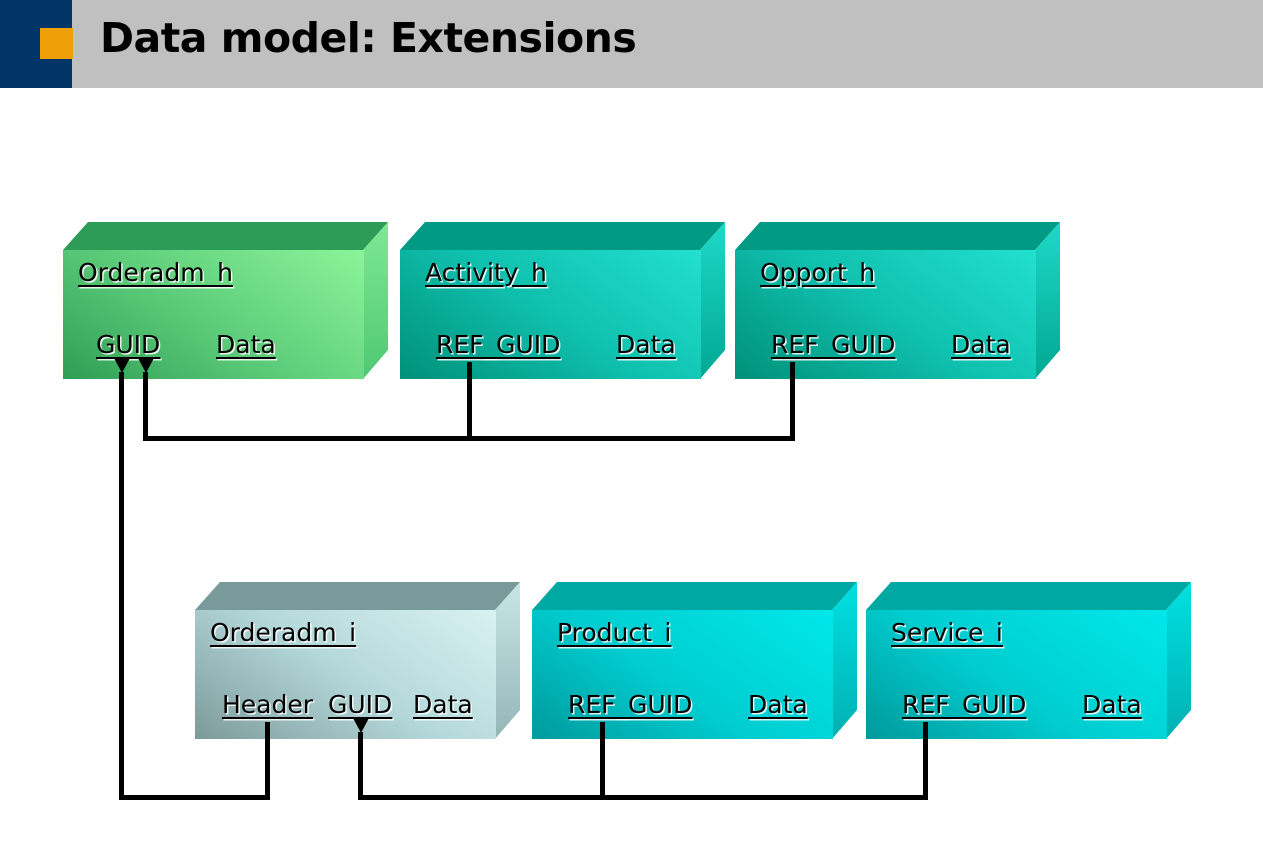  Describe the element at coordinates (283, 632) in the screenshot. I see `box-title-orderadm-i: Orderadm_i` at that location.